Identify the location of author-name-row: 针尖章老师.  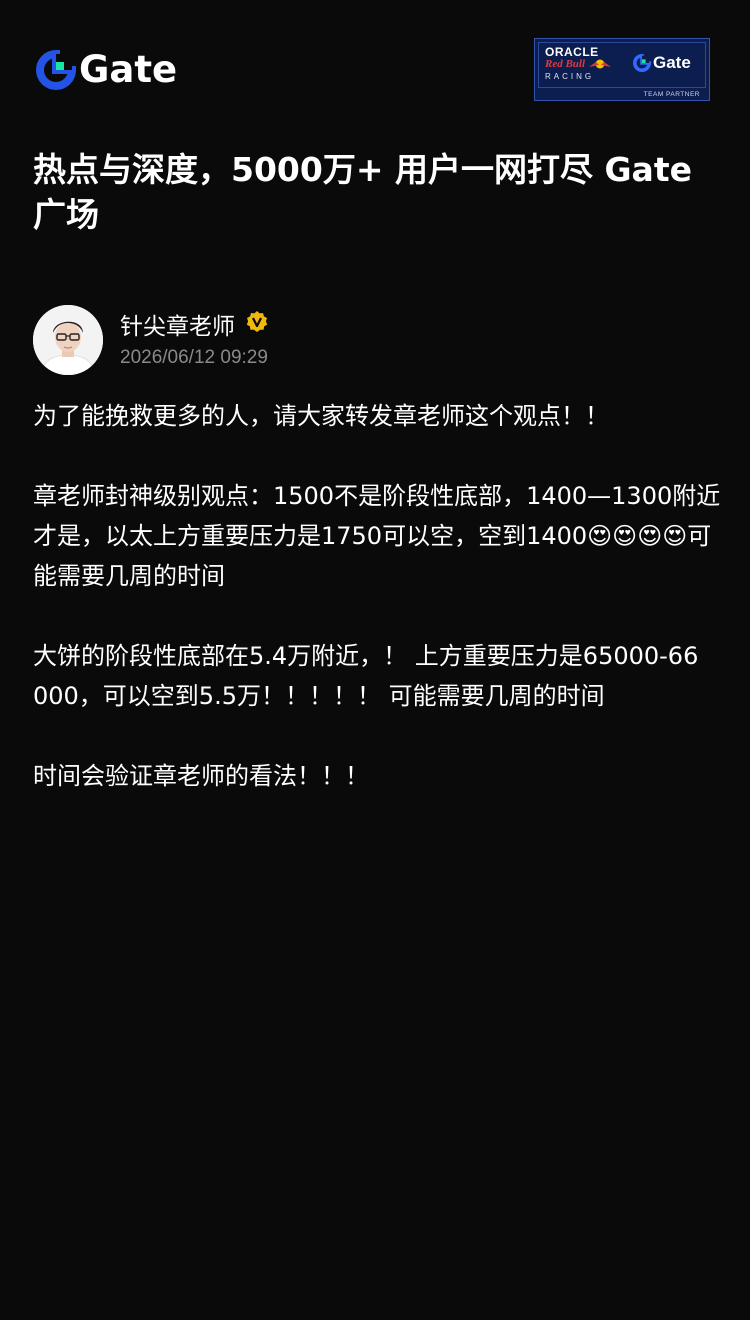
(194, 324).